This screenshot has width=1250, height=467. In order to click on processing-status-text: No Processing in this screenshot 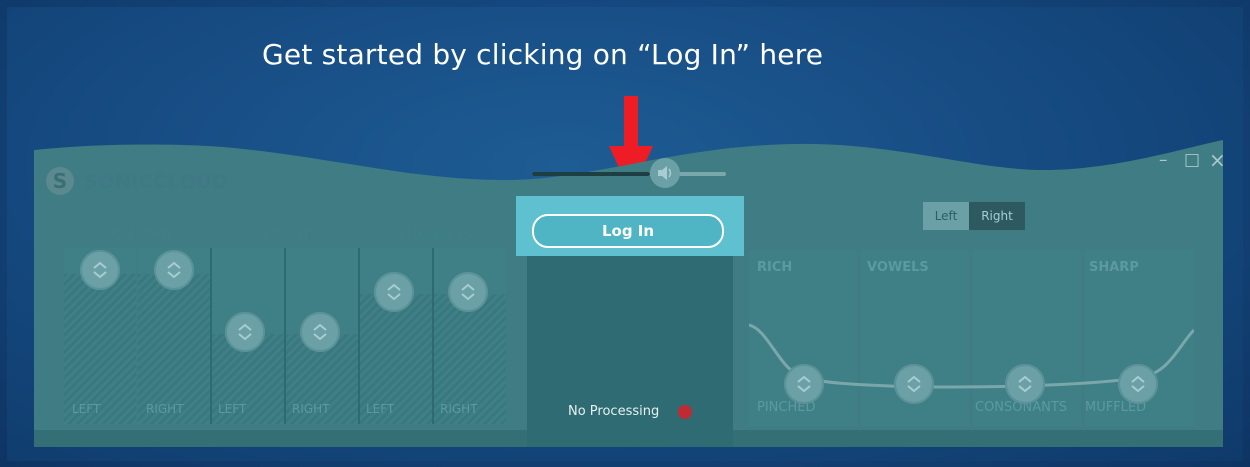, I will do `click(614, 411)`.